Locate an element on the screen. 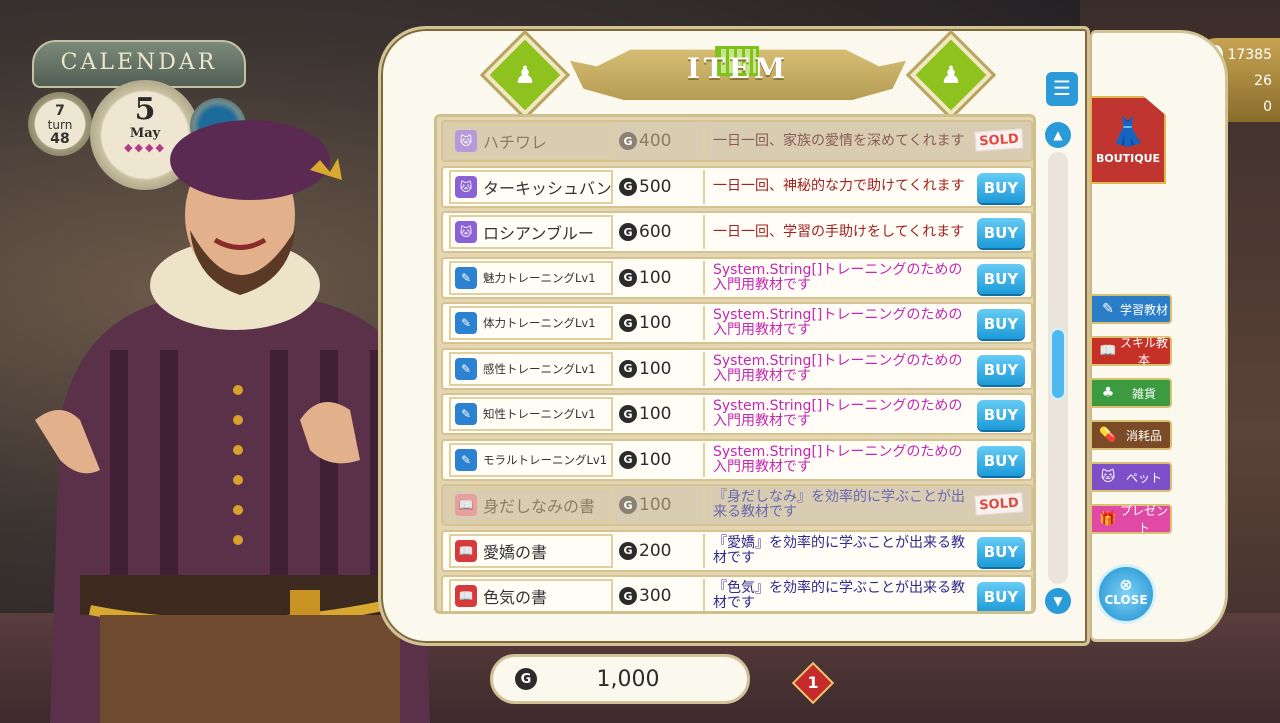 This screenshot has width=1280, height=723. sold-badge: SOLD is located at coordinates (999, 504).